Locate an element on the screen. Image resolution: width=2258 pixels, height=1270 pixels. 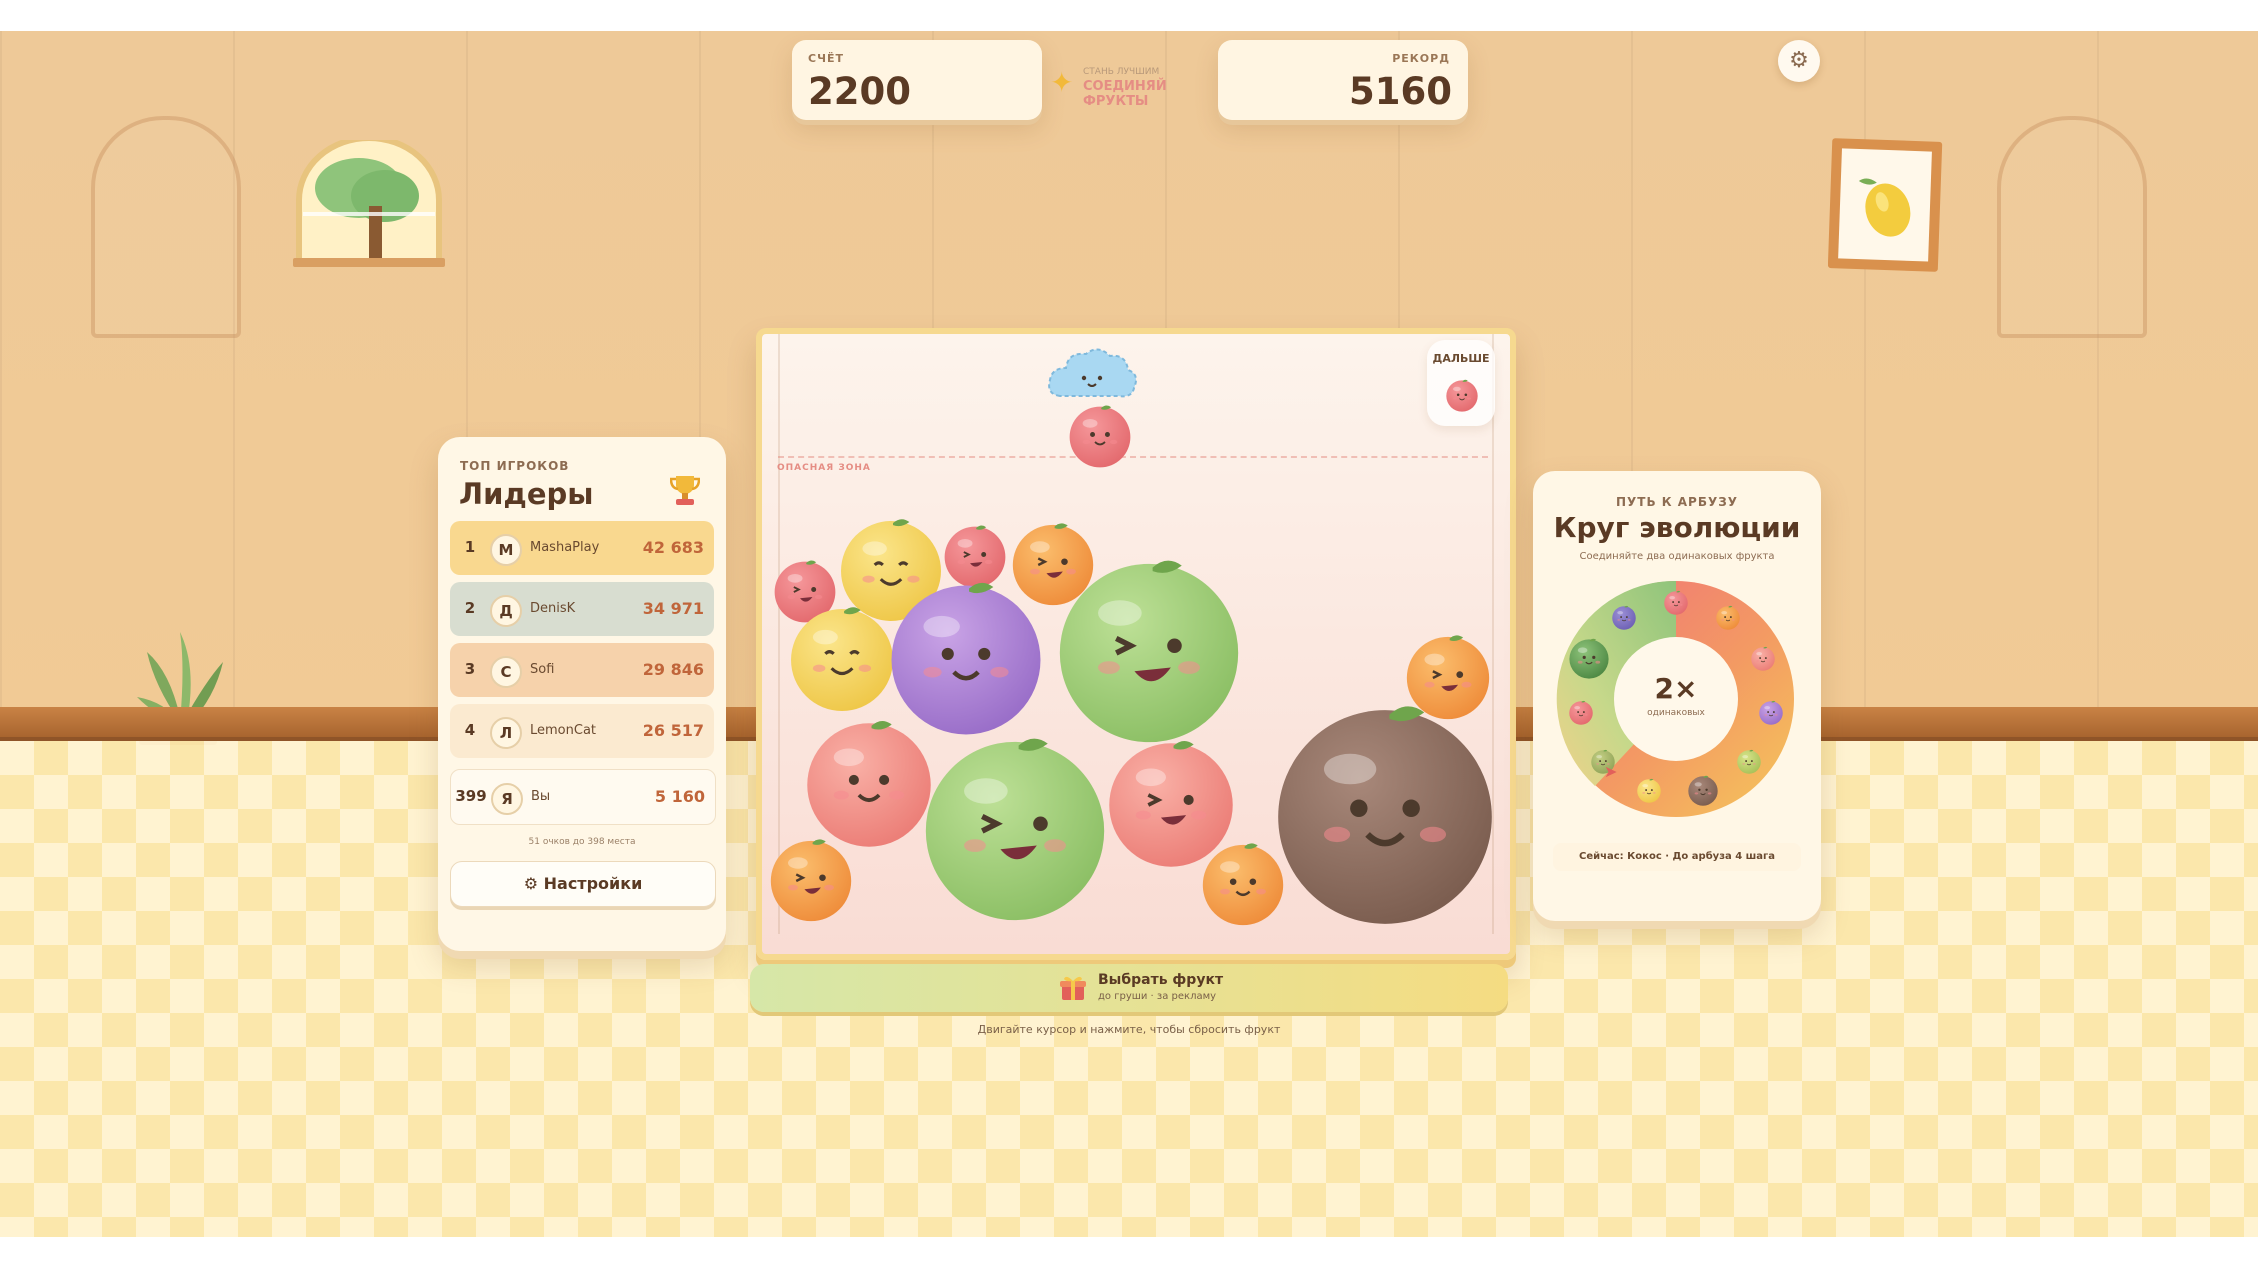
settings-button: ⚙ Настройки is located at coordinates (583, 884).